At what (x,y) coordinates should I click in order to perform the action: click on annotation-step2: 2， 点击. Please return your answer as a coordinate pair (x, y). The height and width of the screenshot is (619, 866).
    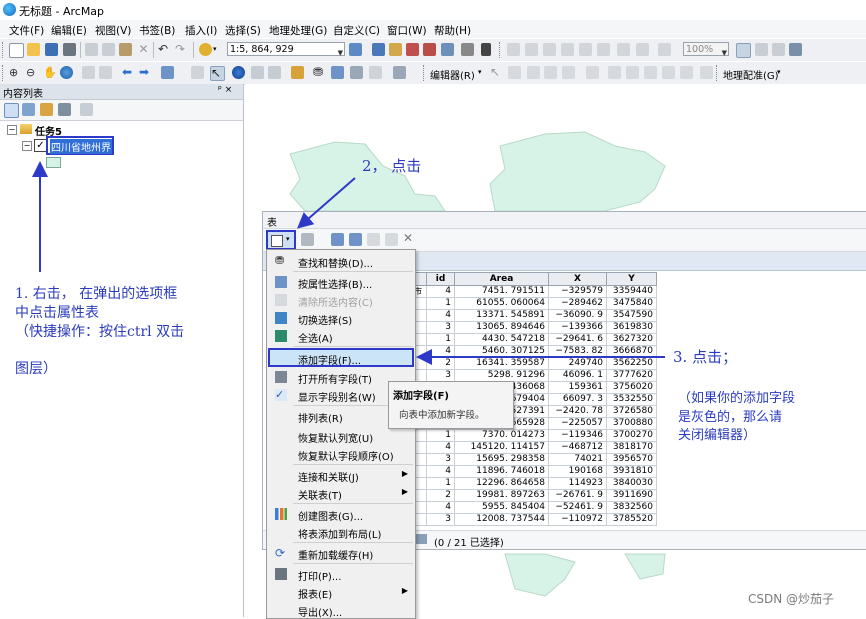
    Looking at the image, I should click on (392, 166).